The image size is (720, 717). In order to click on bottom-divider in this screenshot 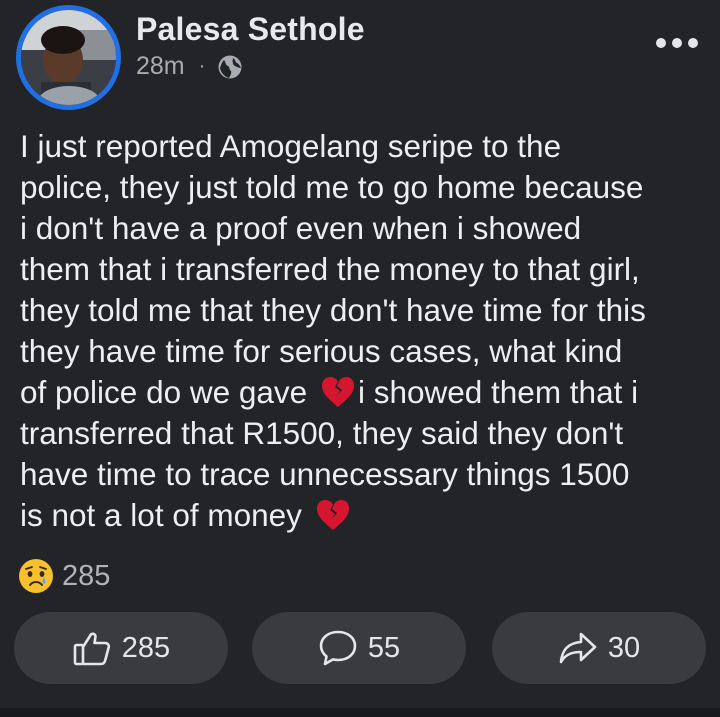, I will do `click(360, 712)`.